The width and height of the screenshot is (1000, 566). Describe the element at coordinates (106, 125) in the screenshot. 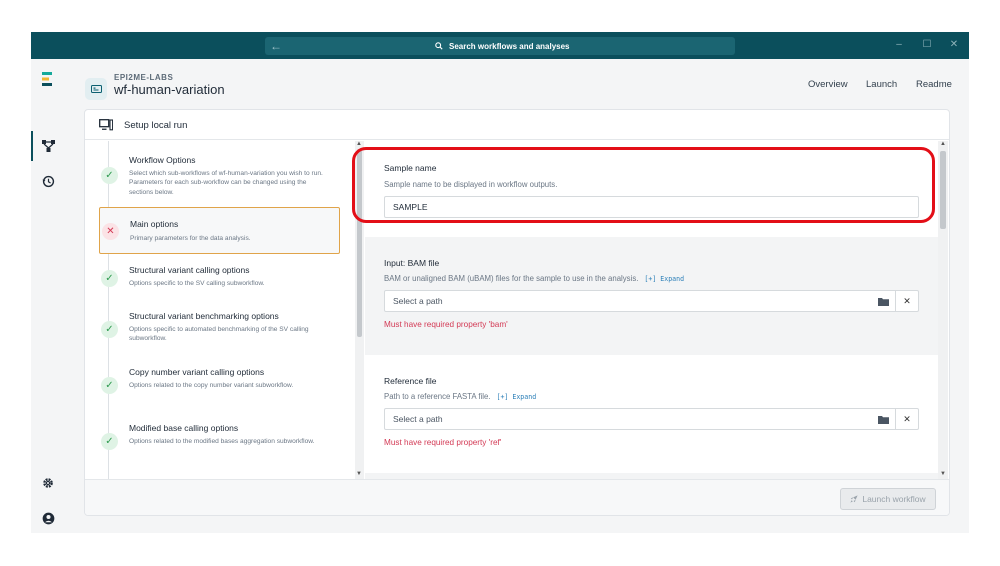

I see `monitor-icon` at that location.